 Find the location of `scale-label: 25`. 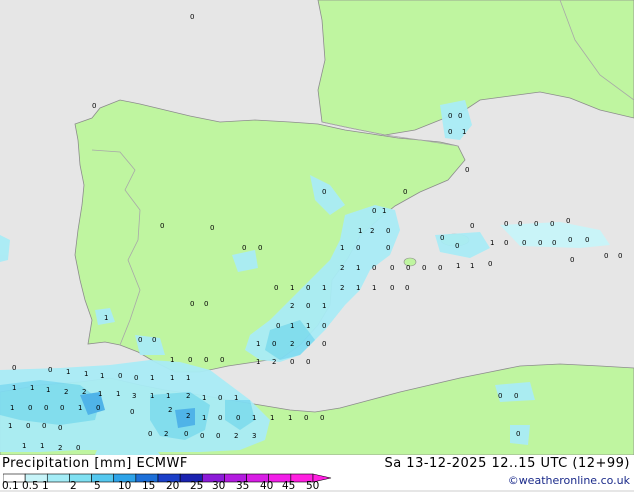

scale-label: 25 is located at coordinates (197, 486).